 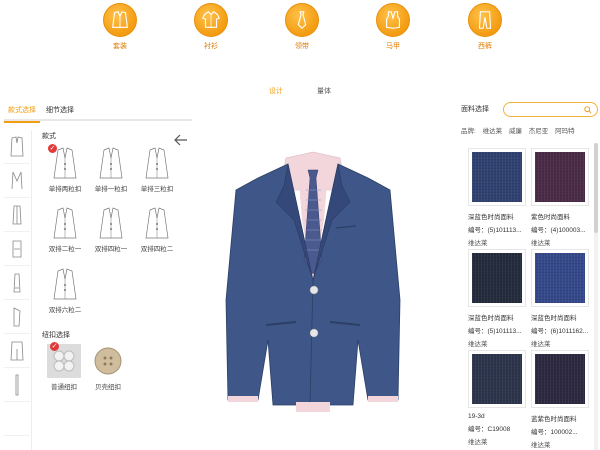 I want to click on sidebar-item-more, so click(x=17, y=419).